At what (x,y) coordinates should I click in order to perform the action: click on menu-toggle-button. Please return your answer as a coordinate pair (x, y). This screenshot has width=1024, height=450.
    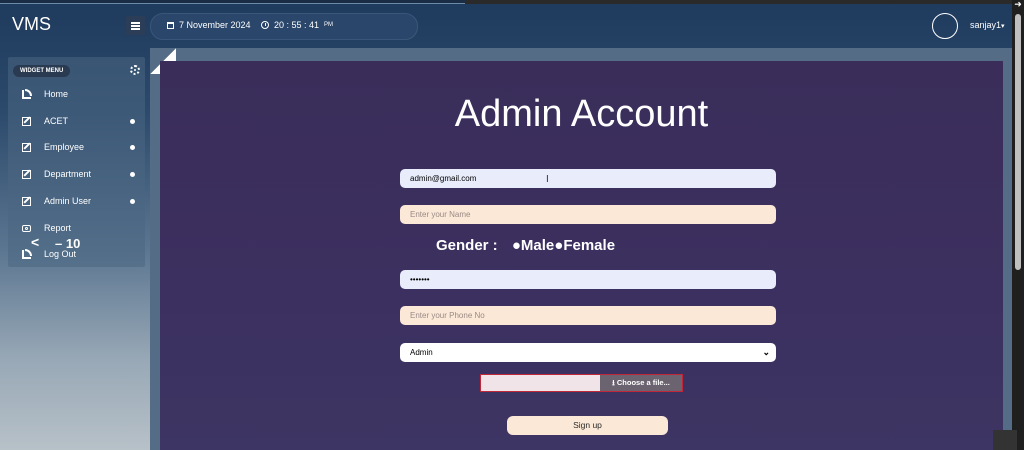
    Looking at the image, I should click on (135, 25).